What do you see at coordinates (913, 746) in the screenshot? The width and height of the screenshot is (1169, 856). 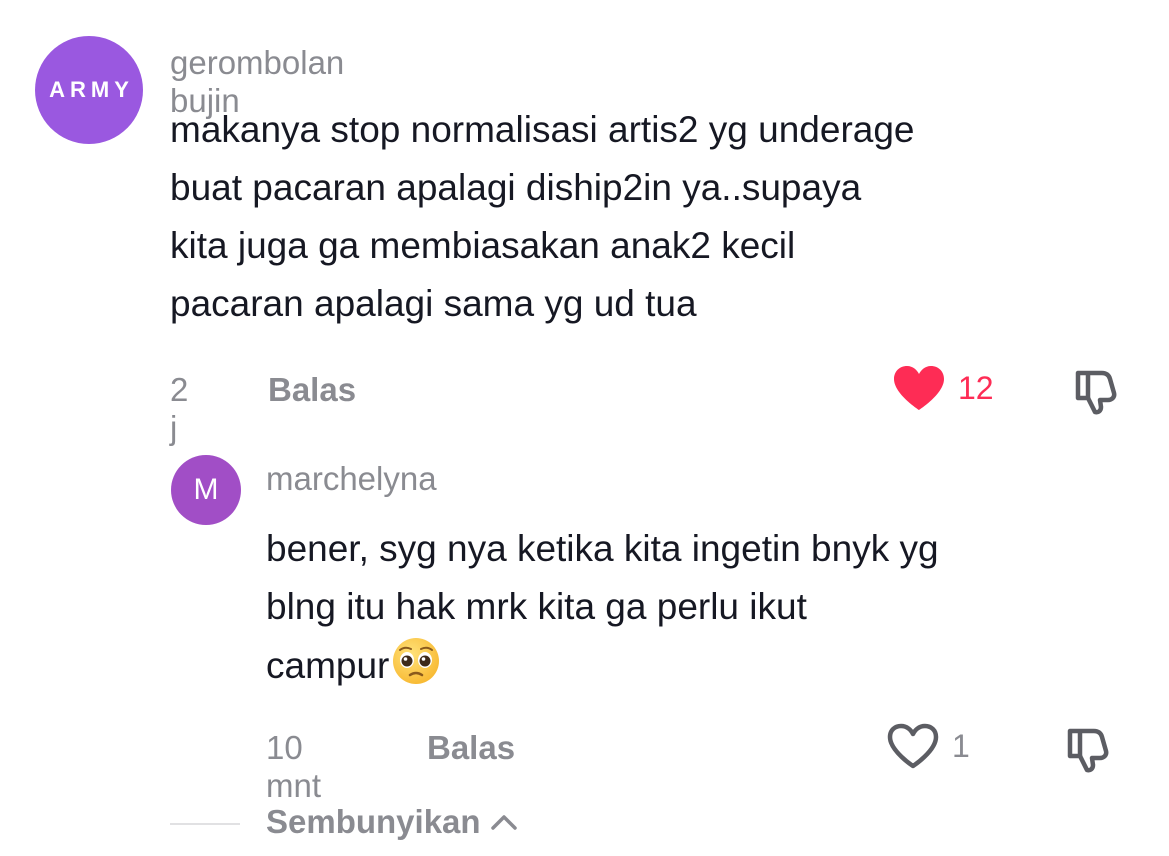 I see `heart-outline-icon` at bounding box center [913, 746].